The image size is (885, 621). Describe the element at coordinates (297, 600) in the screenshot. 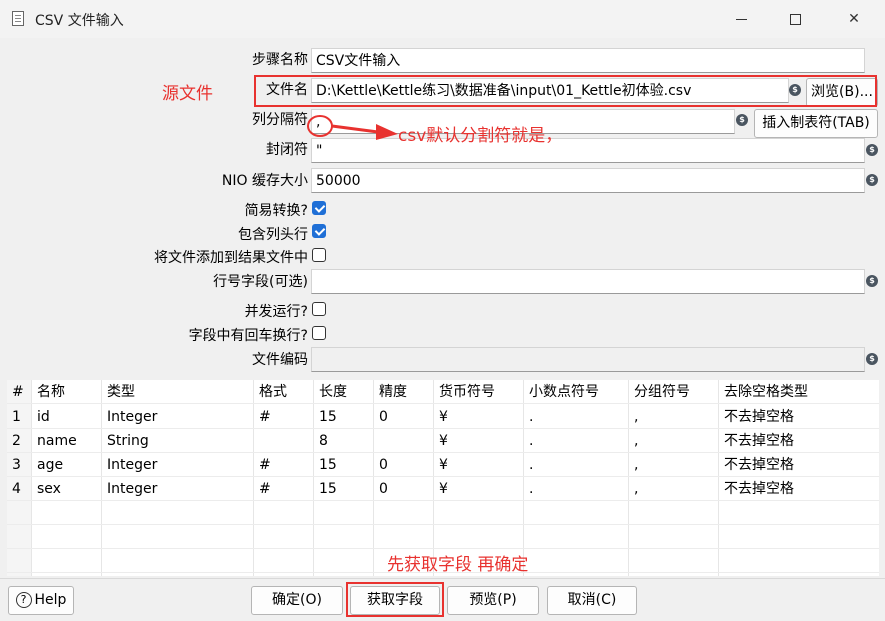

I see `ok-button: 确定(O)` at that location.